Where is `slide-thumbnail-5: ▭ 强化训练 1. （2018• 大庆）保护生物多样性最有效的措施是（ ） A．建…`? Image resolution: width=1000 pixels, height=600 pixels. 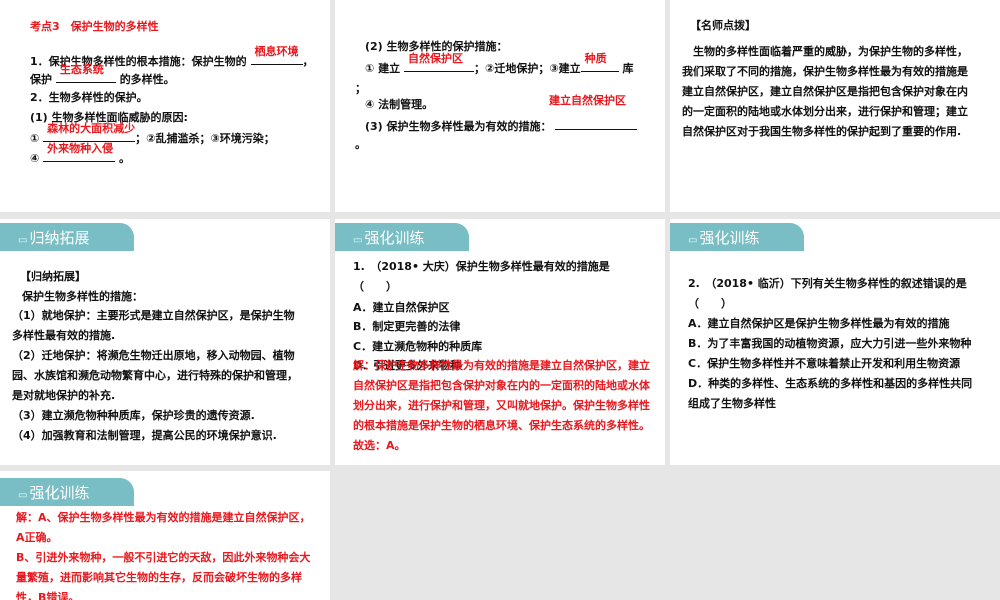
slide-thumbnail-5: ▭ 强化训练 1. （2018• 大庆）保护生物多样性最有效的措施是（ ） A．建… is located at coordinates (500, 342).